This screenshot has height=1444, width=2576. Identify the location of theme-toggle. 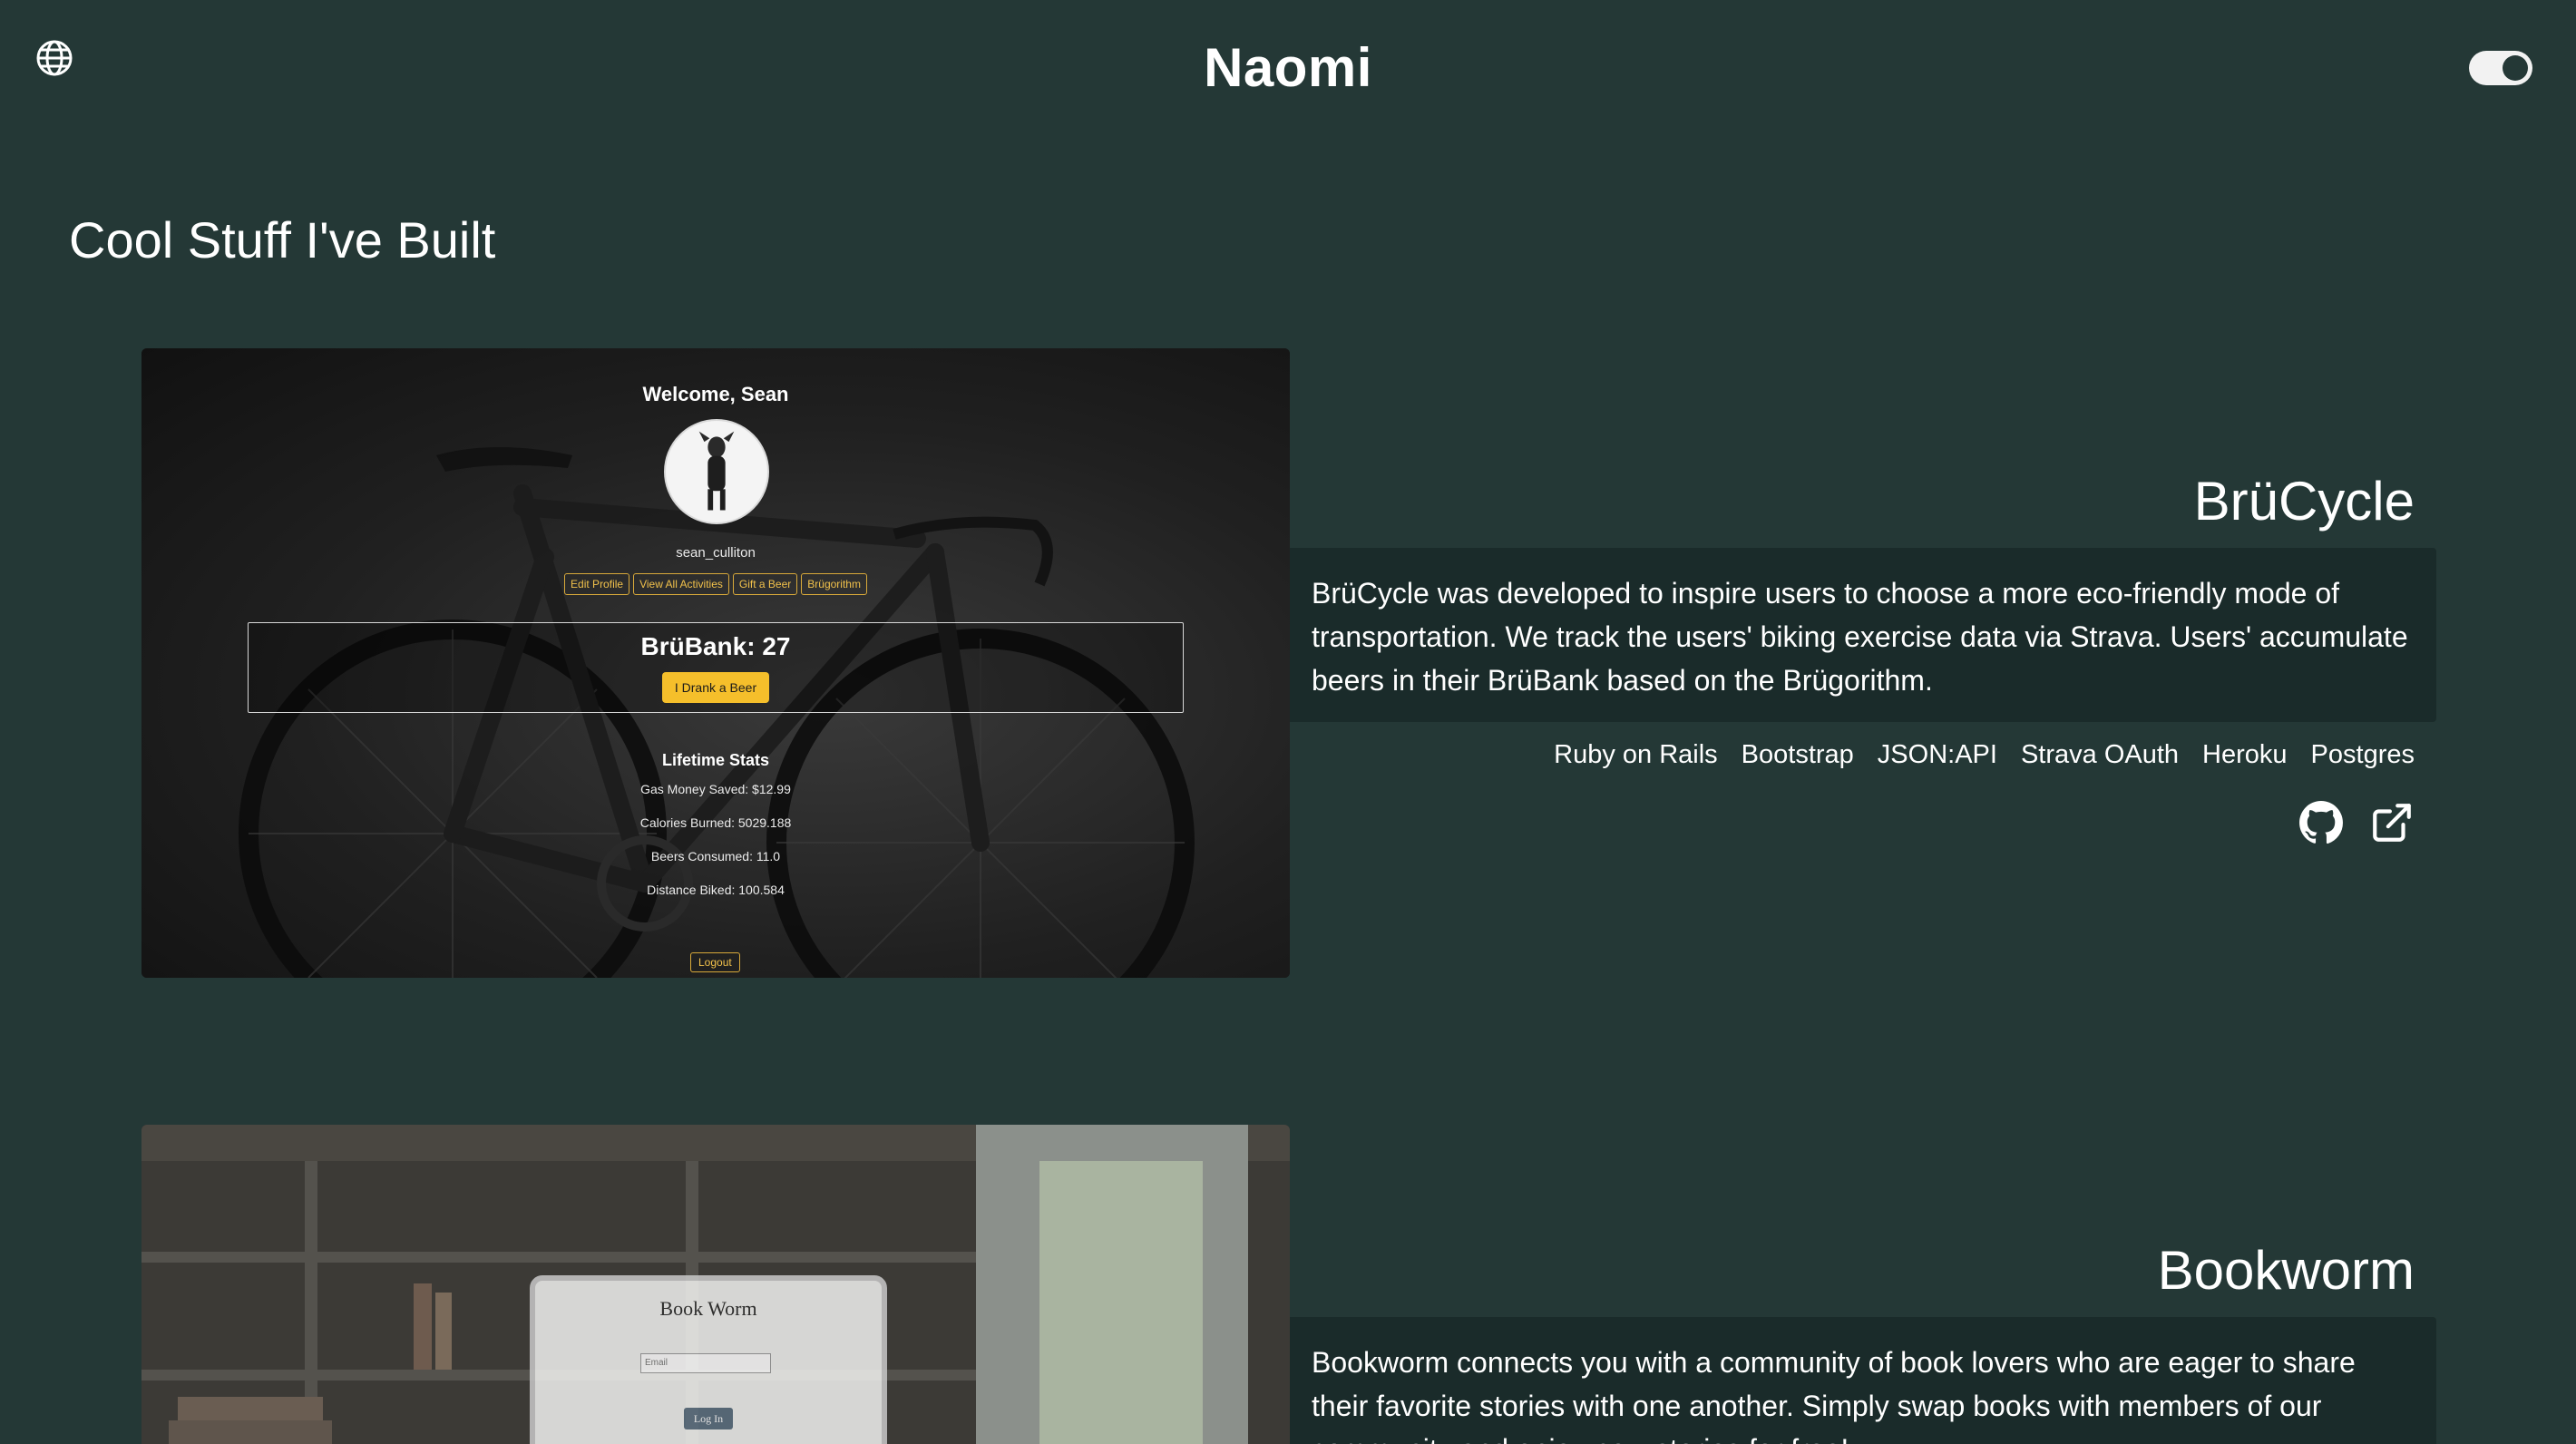
(2500, 68).